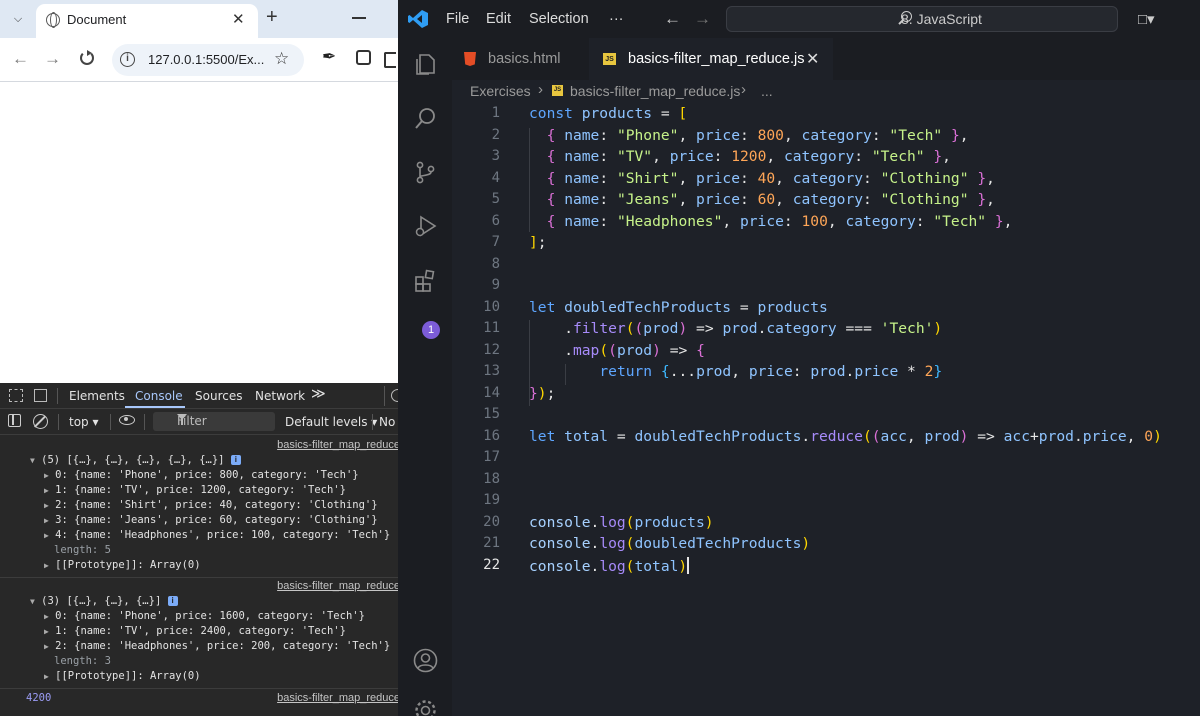 This screenshot has height=716, width=1200. I want to click on clear-console-icon, so click(40, 421).